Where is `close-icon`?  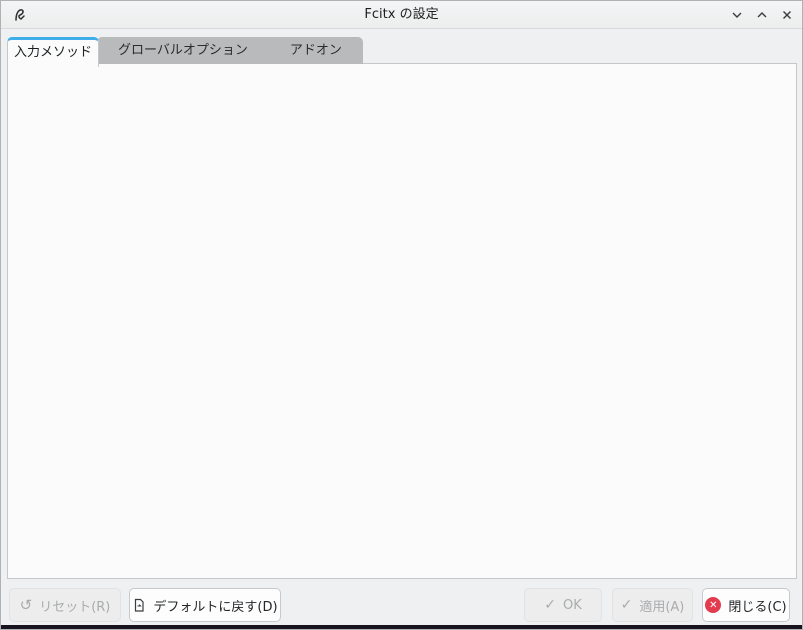
close-icon is located at coordinates (787, 15).